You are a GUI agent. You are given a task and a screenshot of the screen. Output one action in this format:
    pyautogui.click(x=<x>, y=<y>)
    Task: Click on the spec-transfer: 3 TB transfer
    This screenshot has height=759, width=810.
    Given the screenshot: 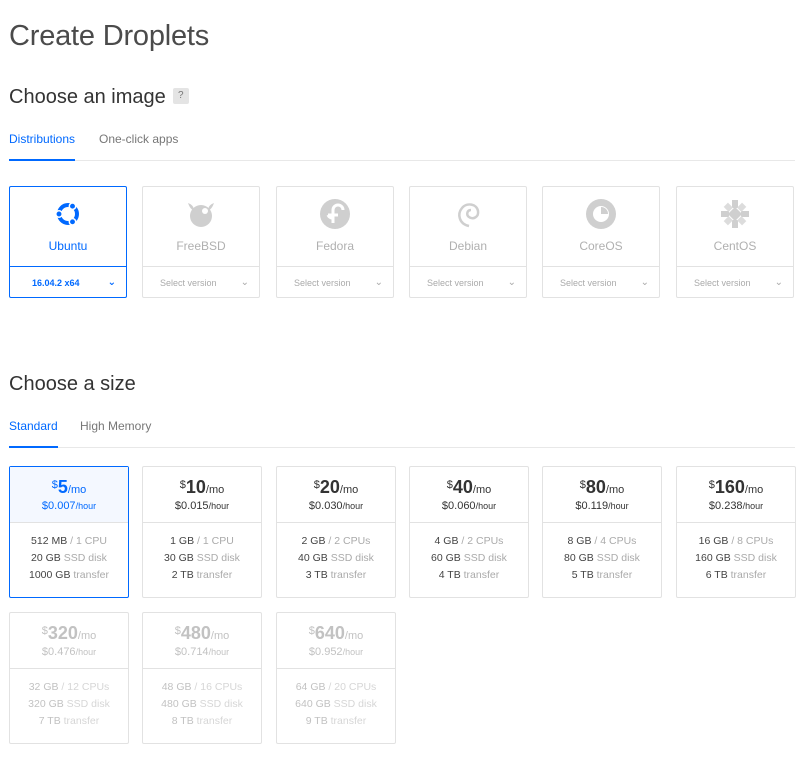 What is the action you would take?
    pyautogui.click(x=336, y=575)
    